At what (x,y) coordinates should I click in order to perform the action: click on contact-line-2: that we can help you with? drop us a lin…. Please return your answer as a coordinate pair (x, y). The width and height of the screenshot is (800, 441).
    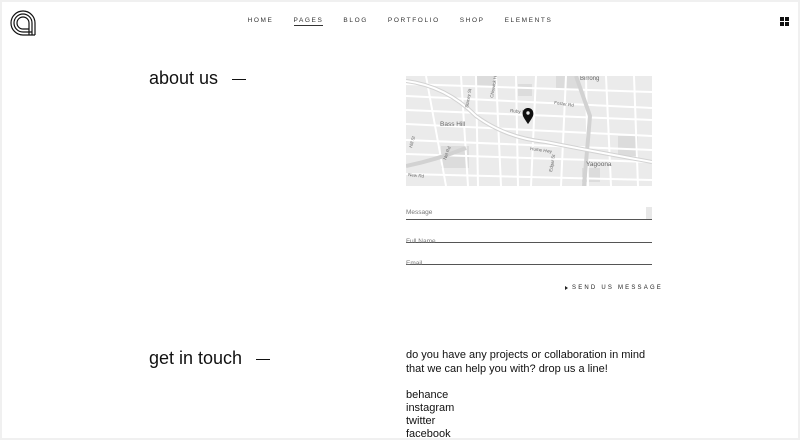
    Looking at the image, I should click on (507, 368).